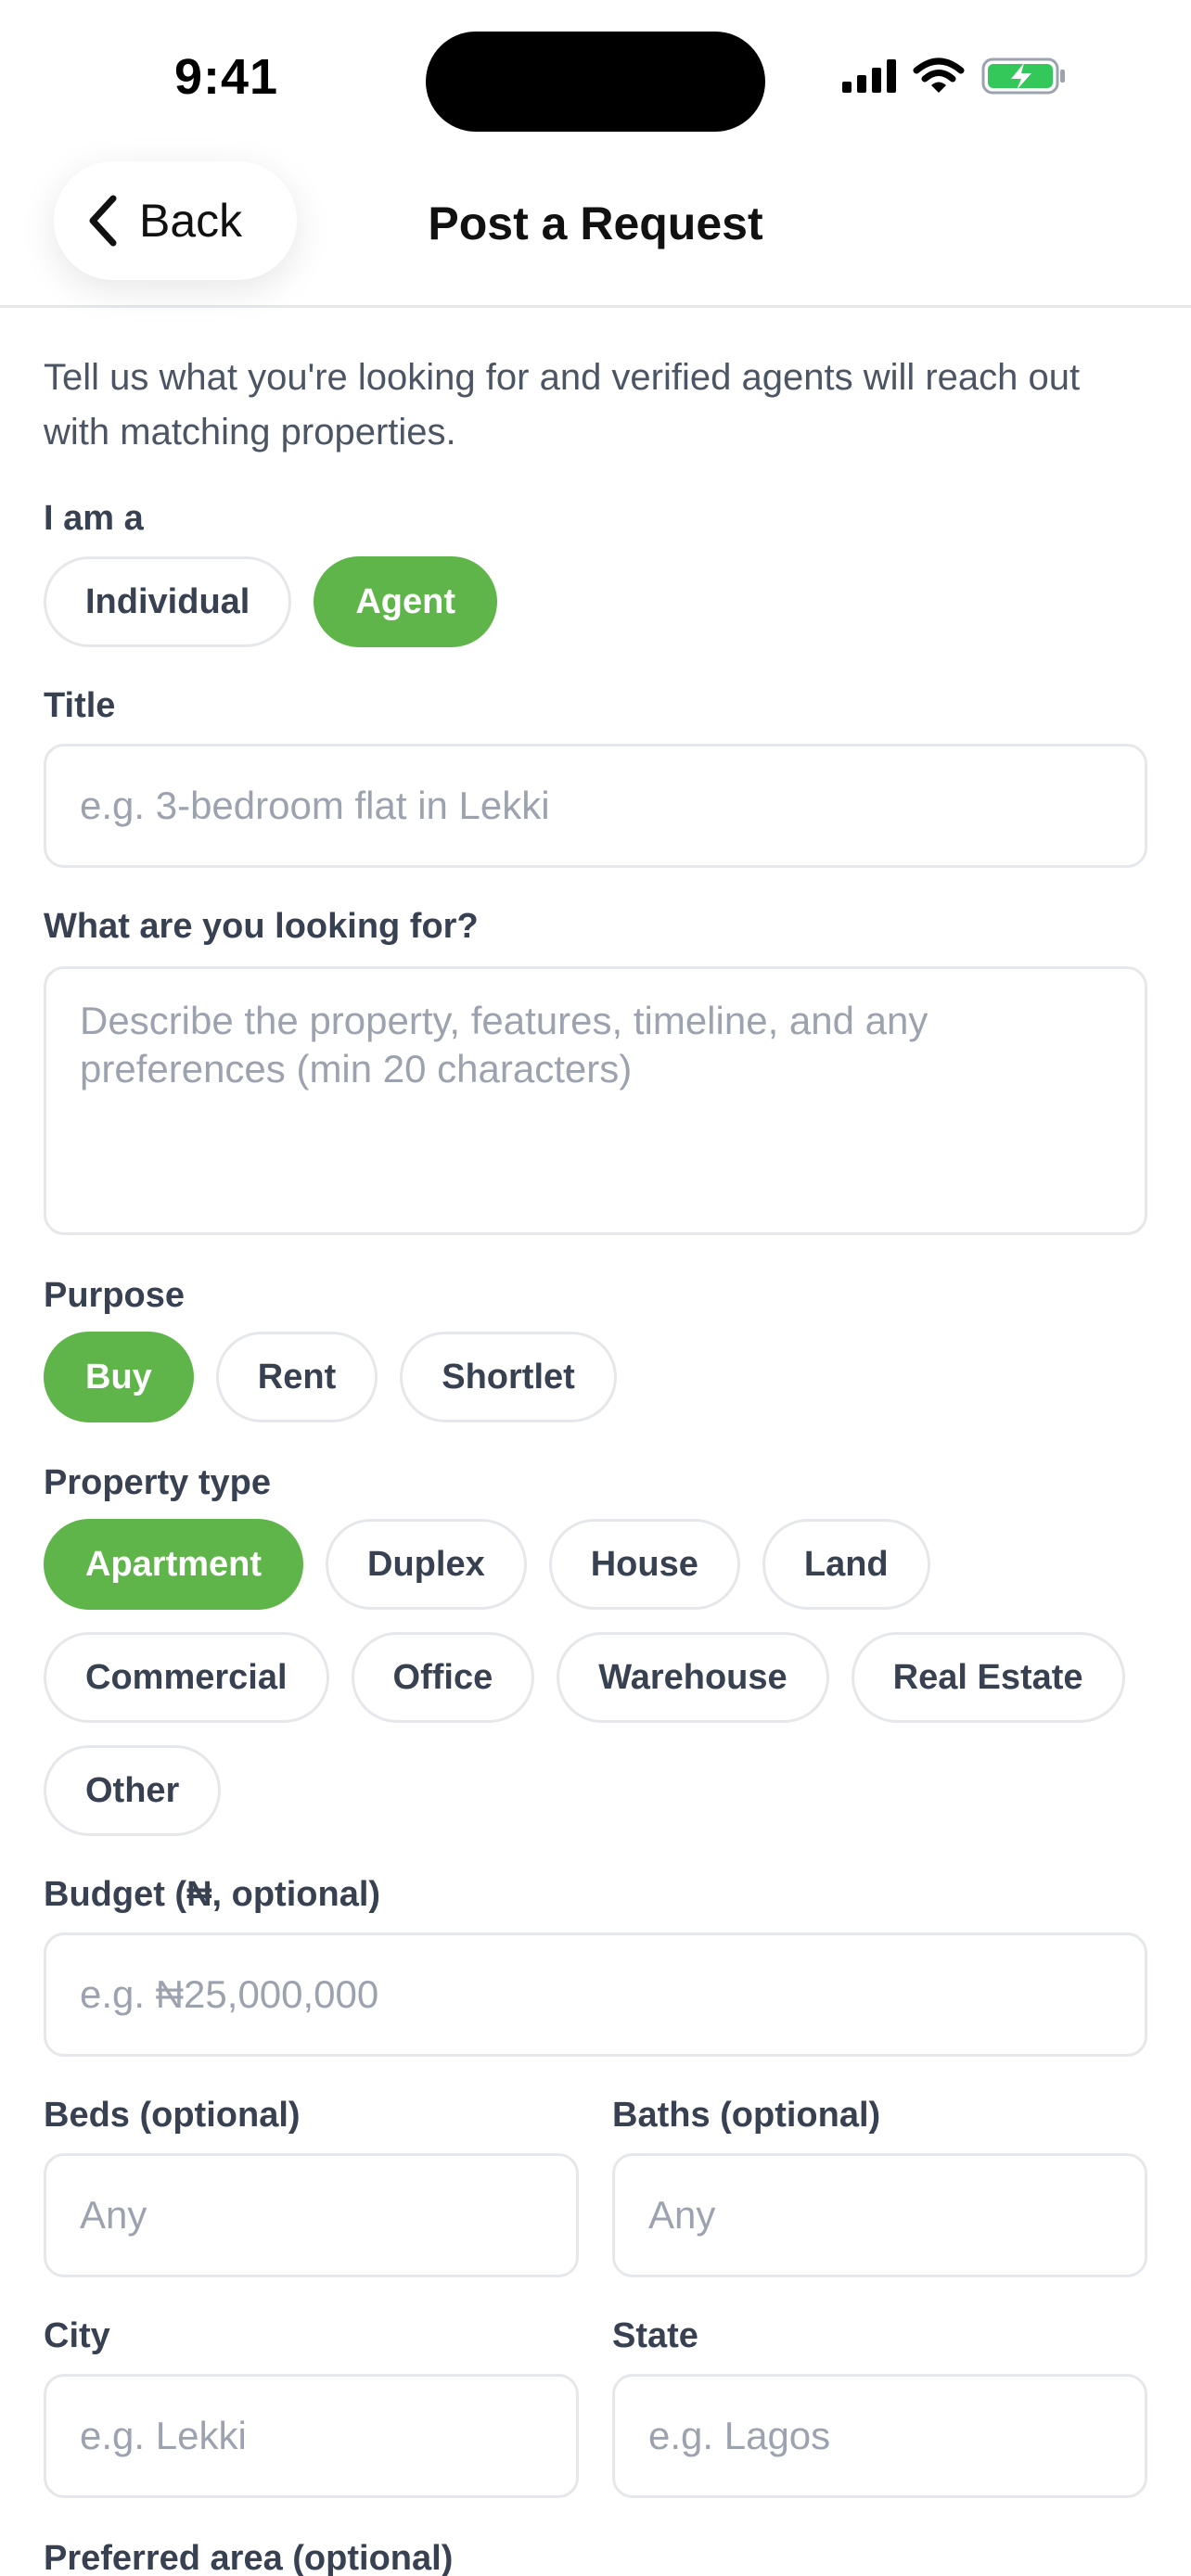 The width and height of the screenshot is (1191, 2576). Describe the element at coordinates (115, 1296) in the screenshot. I see `purpose-label: Purpose` at that location.